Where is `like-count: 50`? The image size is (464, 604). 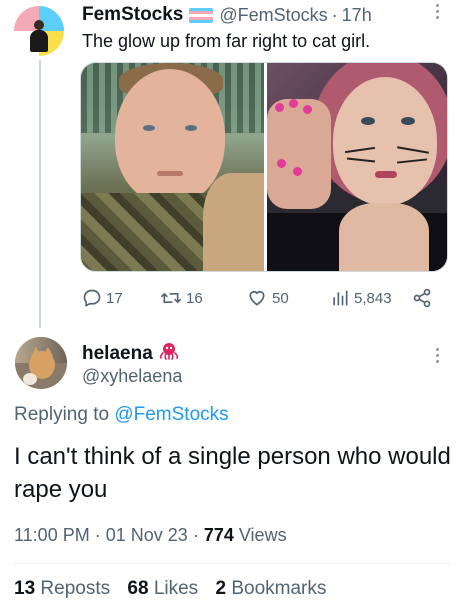
like-count: 50 is located at coordinates (280, 298).